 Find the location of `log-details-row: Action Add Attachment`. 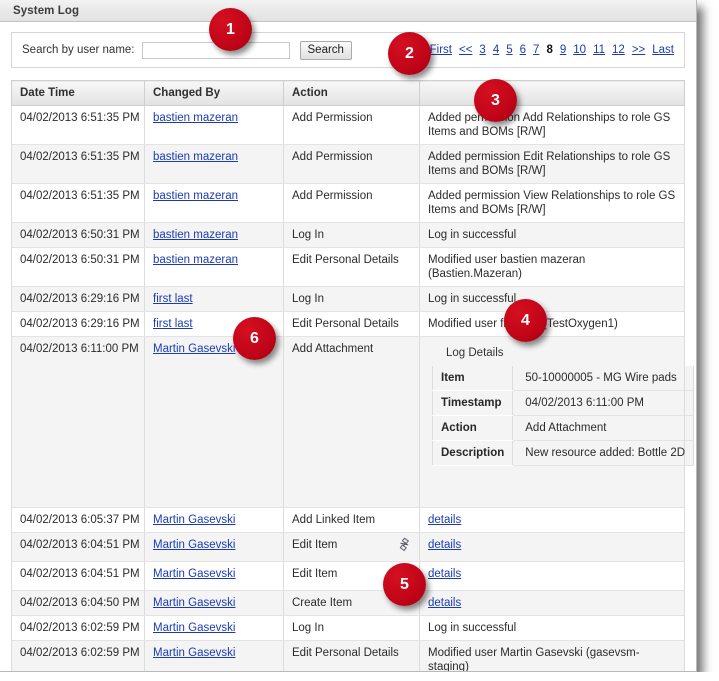

log-details-row: Action Add Attachment is located at coordinates (563, 428).